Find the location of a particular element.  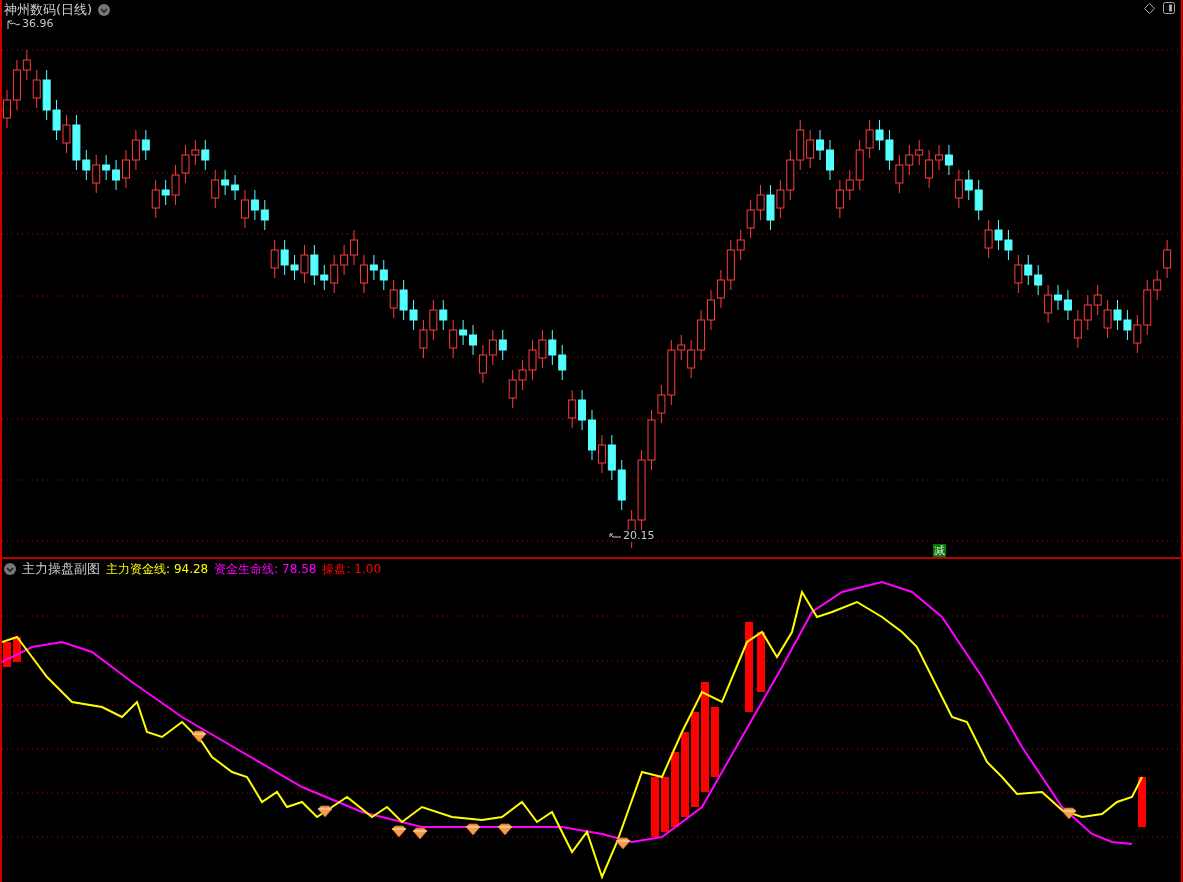

chart-title: 神州数码(日线) is located at coordinates (48, 10).